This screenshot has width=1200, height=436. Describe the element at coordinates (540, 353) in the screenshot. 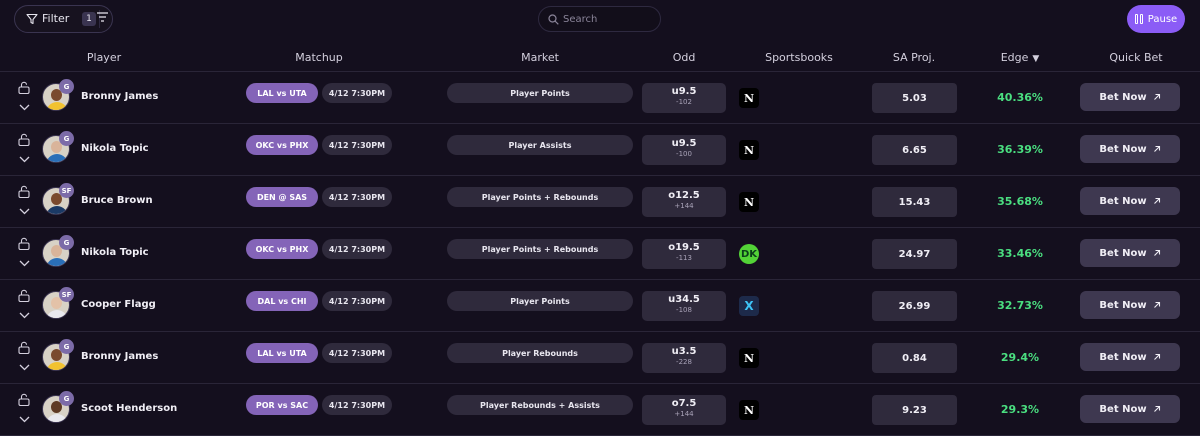

I see `market-pill: Player Rebounds` at that location.